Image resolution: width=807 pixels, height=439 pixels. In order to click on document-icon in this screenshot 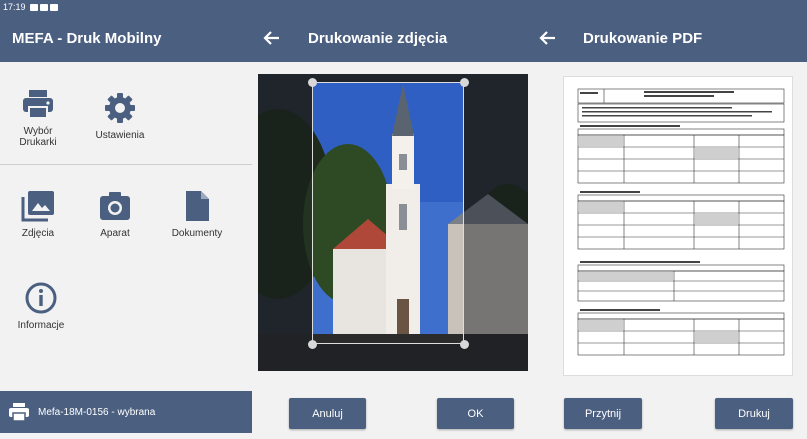, I will do `click(197, 206)`.